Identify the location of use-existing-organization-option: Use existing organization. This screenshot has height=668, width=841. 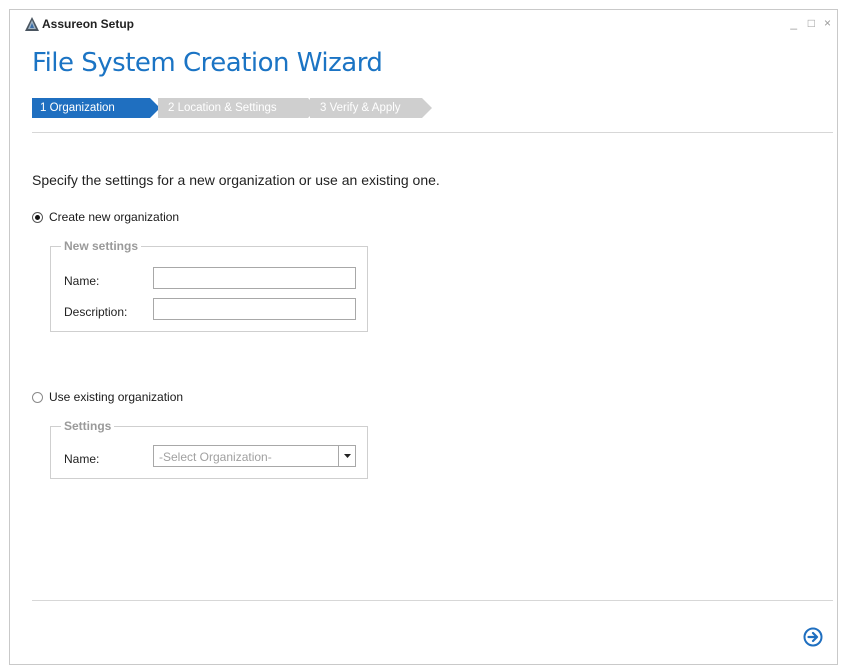
(107, 397).